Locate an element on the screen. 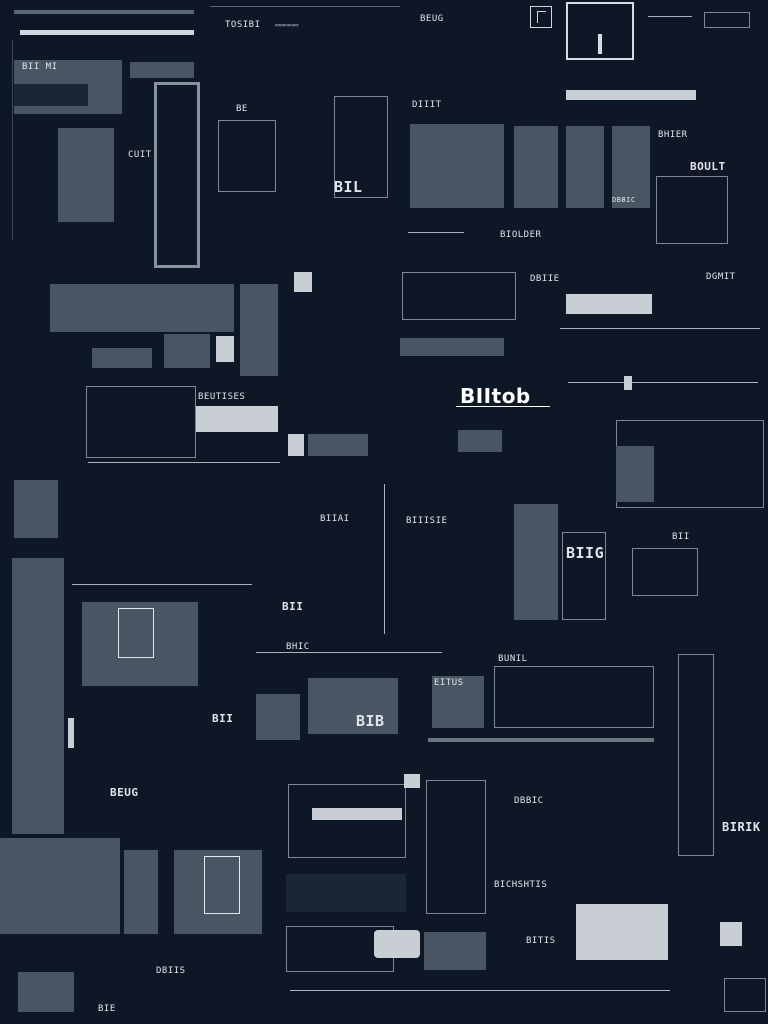 This screenshot has width=768, height=1024. label-biiai: BIIAI is located at coordinates (335, 519).